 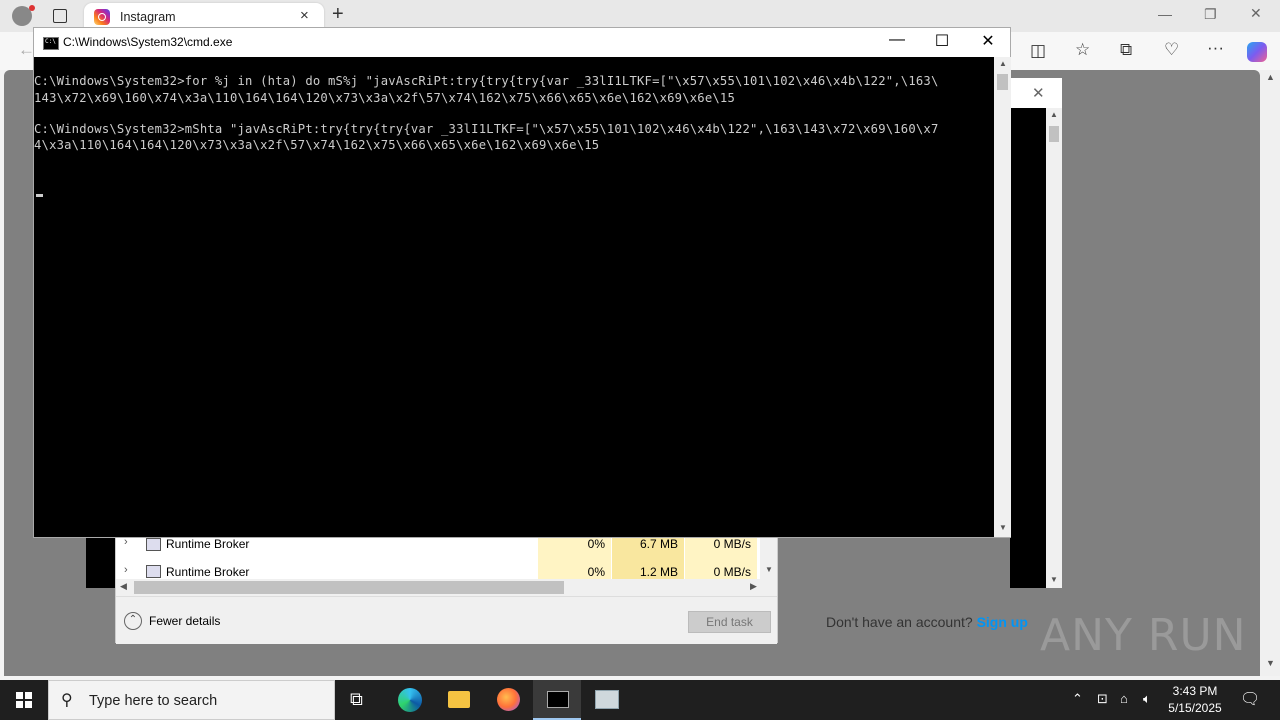 I want to click on signup-prompt: Don't have an account? Sign up, so click(x=927, y=622).